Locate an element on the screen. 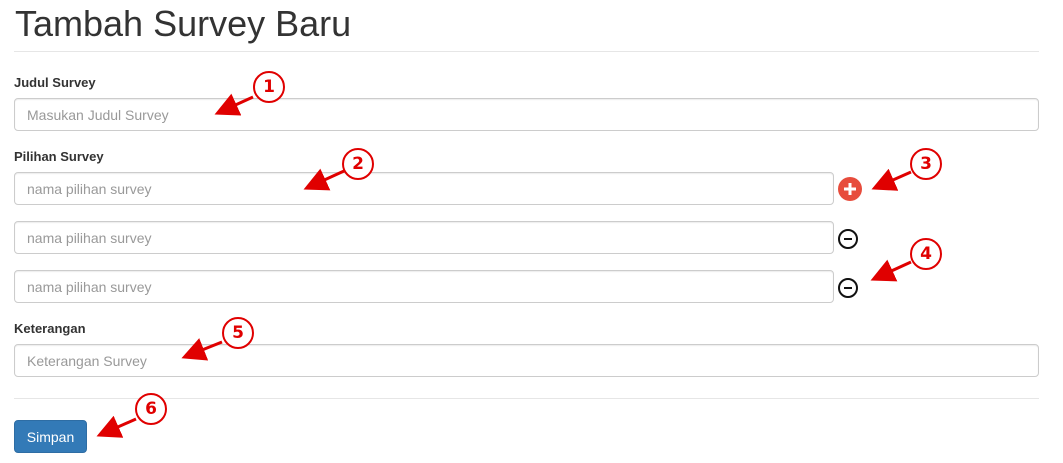 This screenshot has width=1063, height=463. annotation-callout-5: 5 is located at coordinates (238, 333).